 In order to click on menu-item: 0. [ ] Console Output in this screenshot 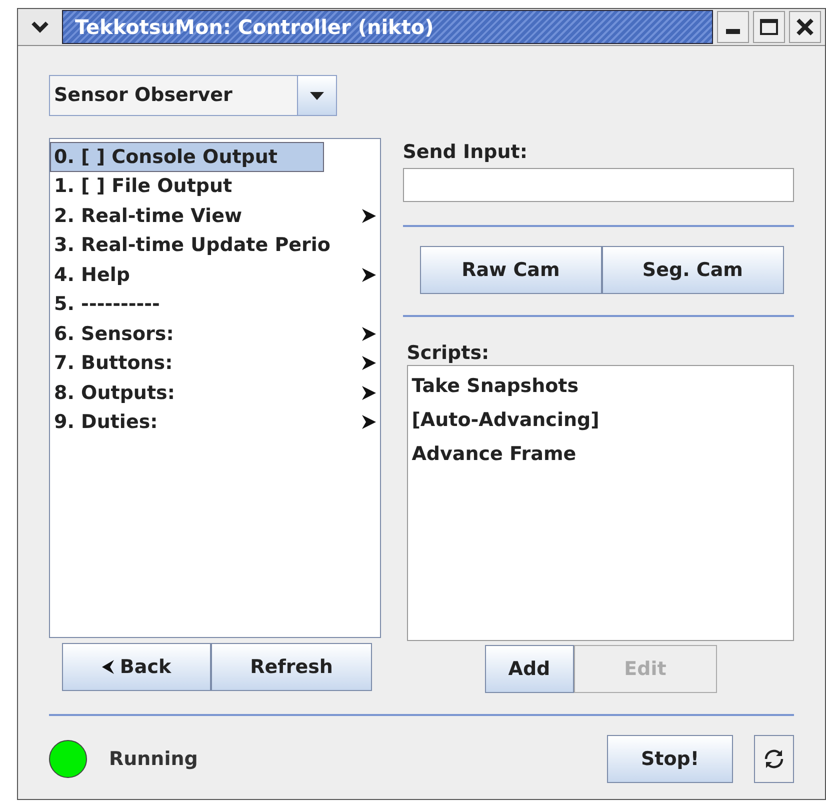, I will do `click(187, 157)`.